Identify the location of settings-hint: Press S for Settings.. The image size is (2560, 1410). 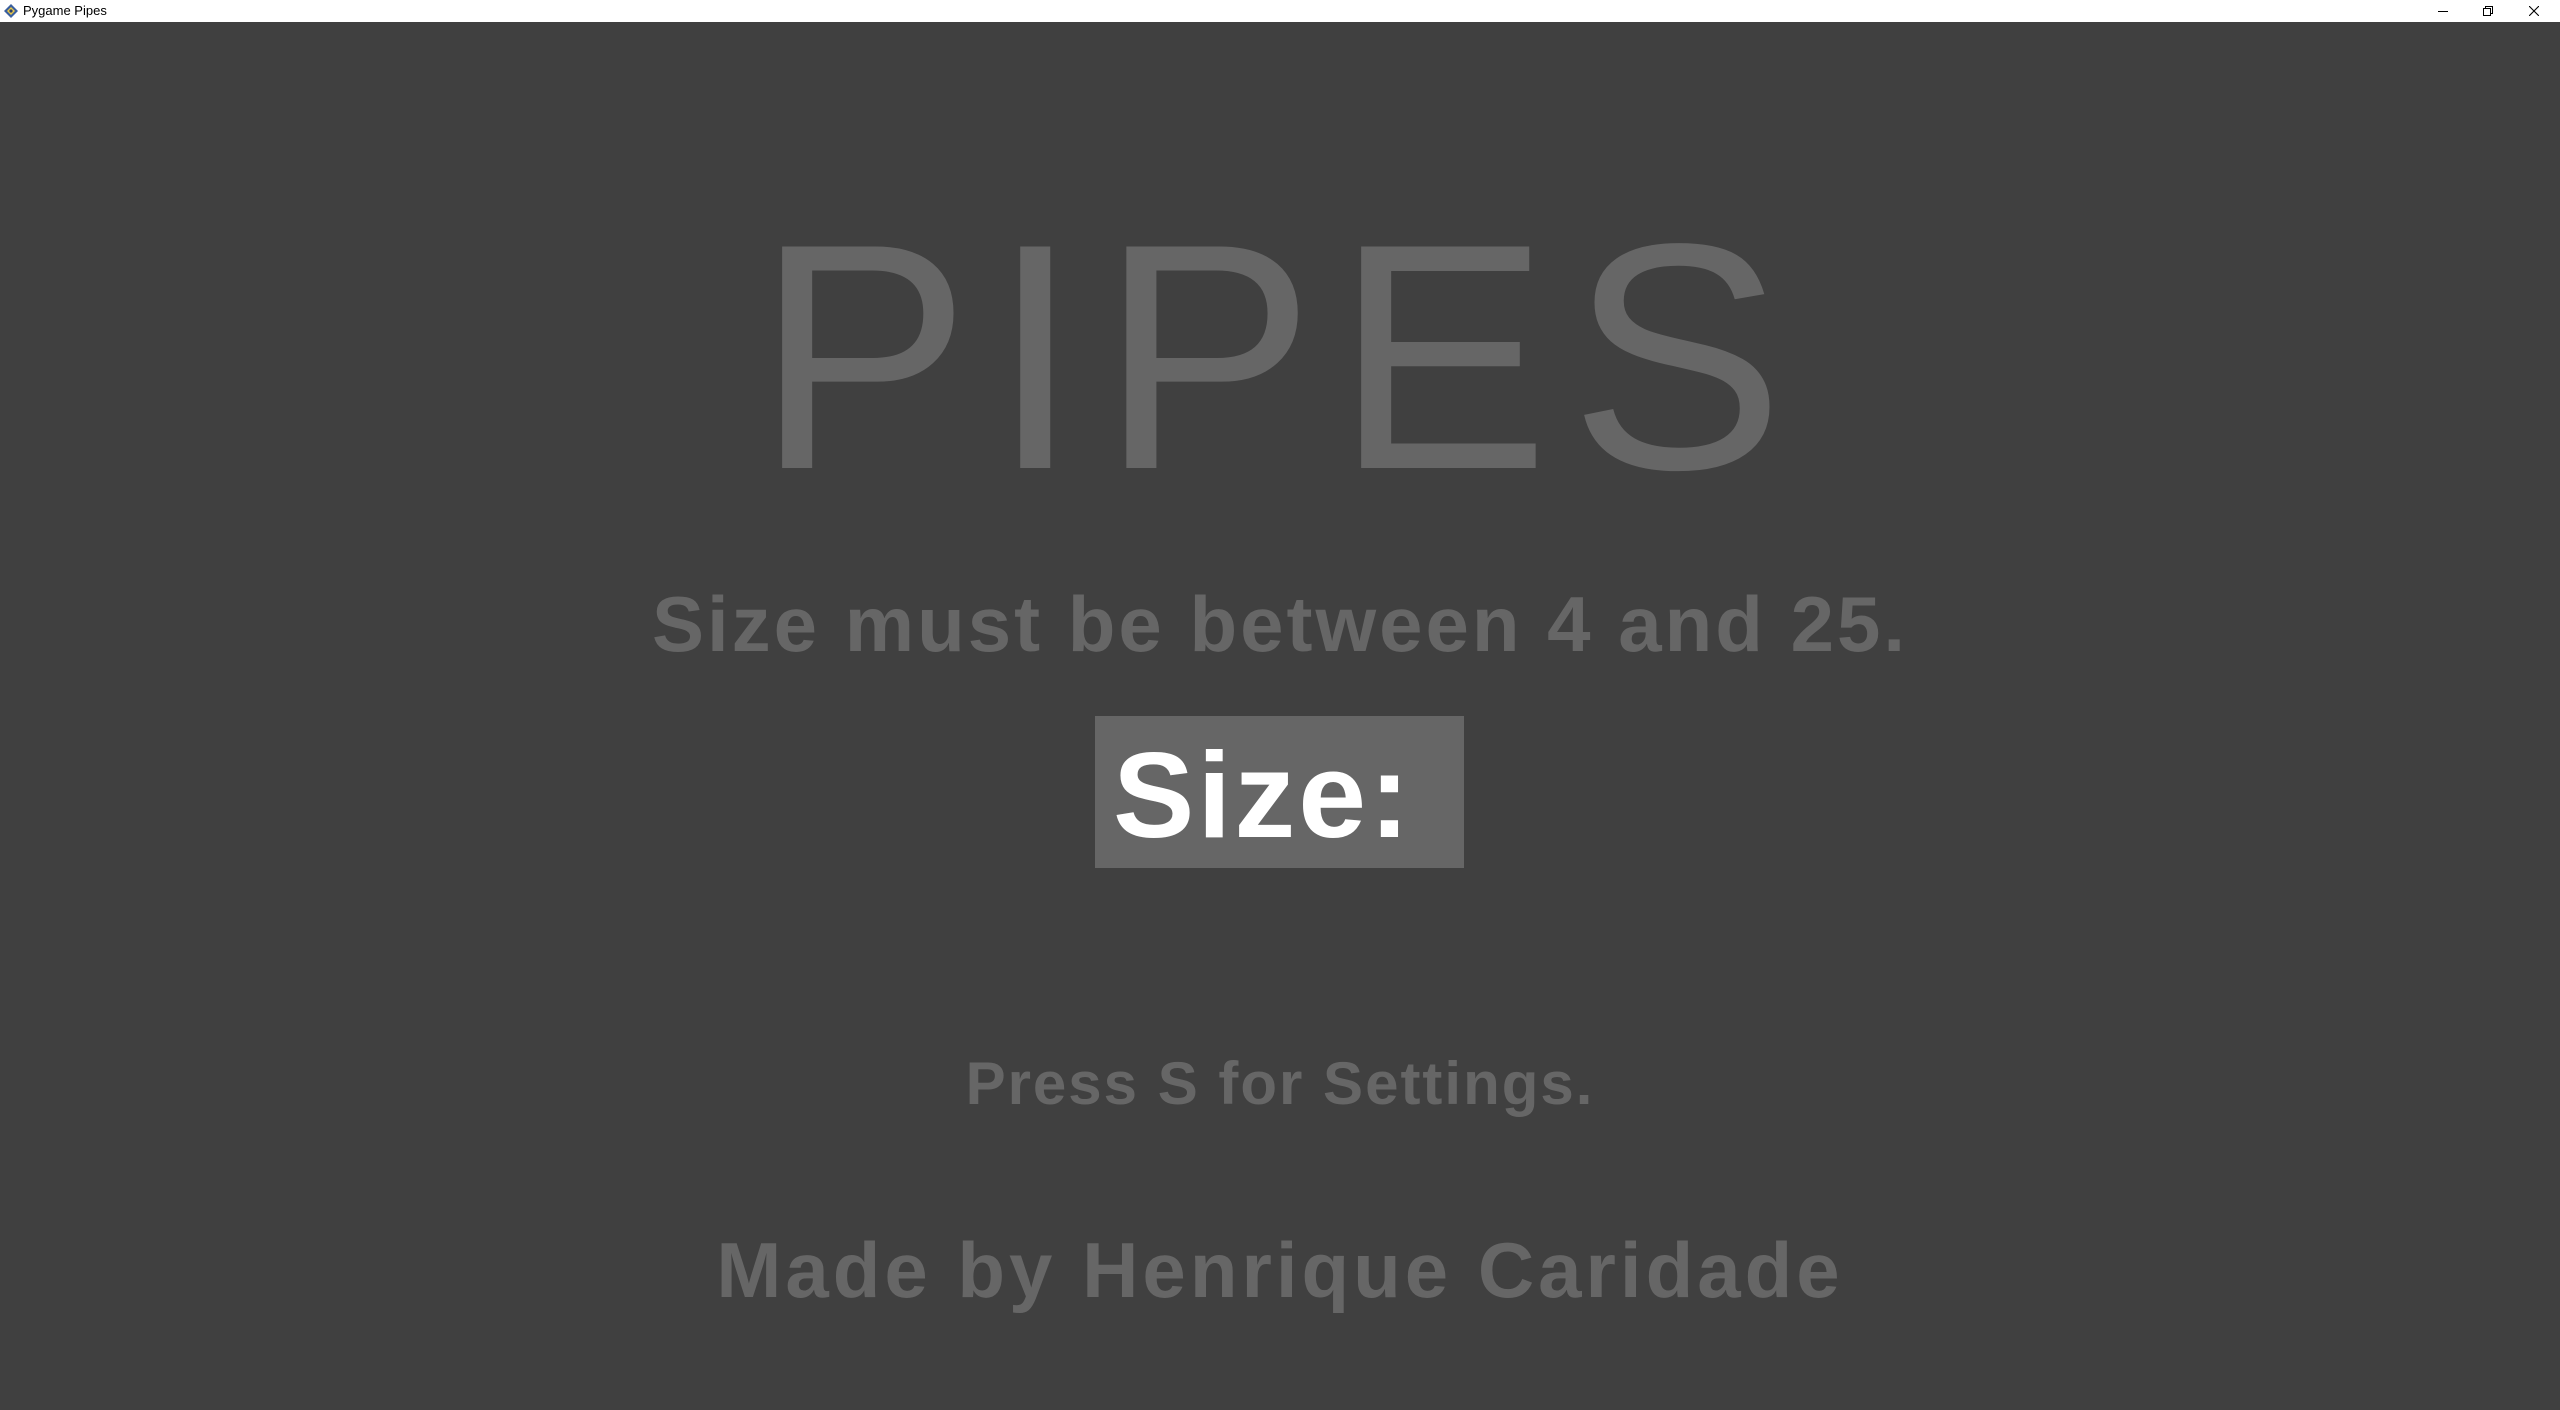
(1280, 1083).